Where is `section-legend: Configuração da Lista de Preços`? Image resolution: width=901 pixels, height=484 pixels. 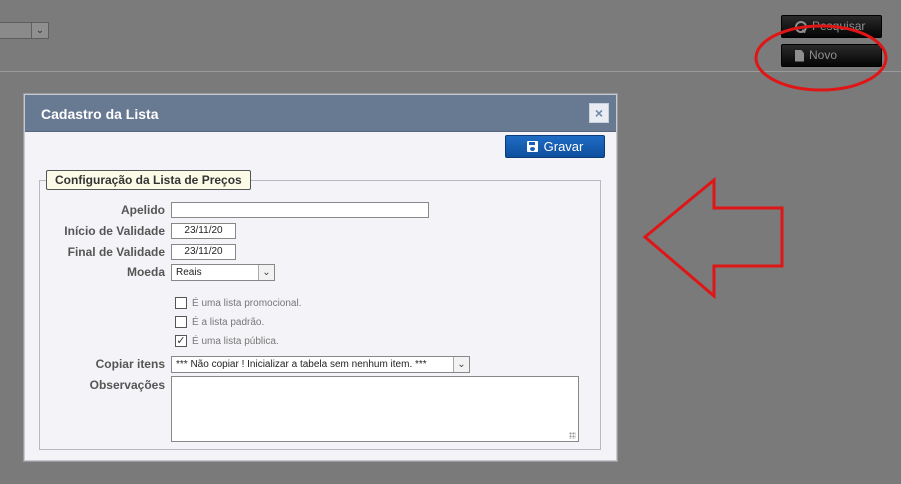 section-legend: Configuração da Lista de Preços is located at coordinates (148, 180).